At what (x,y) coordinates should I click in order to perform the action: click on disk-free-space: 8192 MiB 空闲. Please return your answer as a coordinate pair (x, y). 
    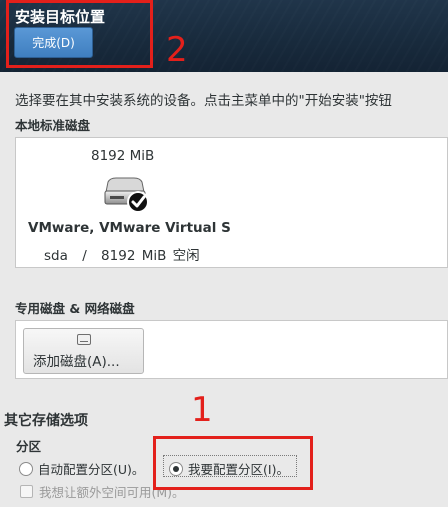
    Looking at the image, I should click on (150, 256).